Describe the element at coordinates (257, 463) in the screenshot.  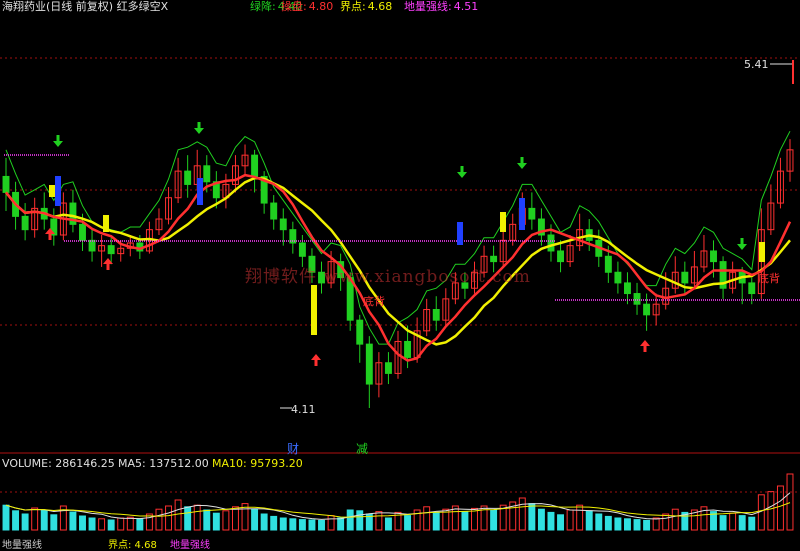
I see `volume-ma10: MA10: 95793.20` at that location.